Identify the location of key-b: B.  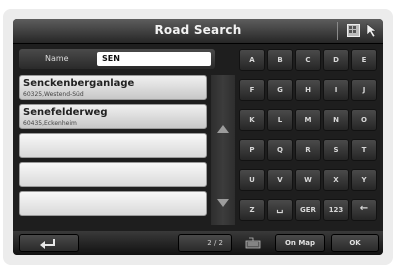
(280, 60).